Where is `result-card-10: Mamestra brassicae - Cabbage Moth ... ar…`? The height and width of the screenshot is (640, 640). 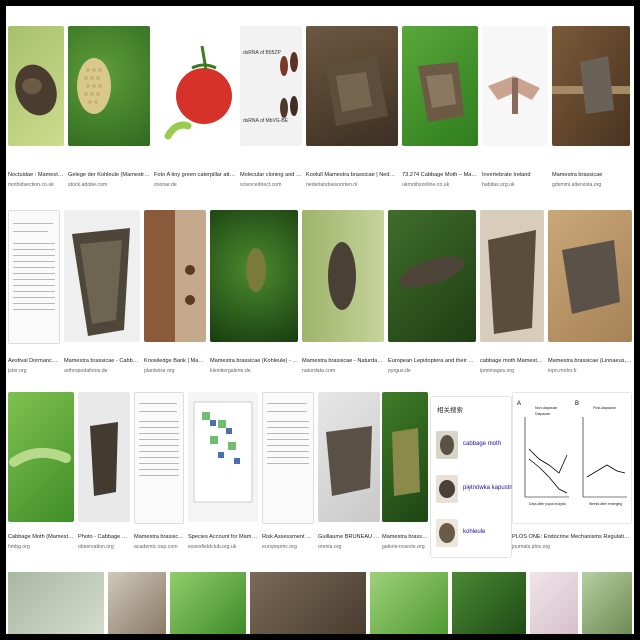
result-card-10: Mamestra brassicae - Cabbage Moth ... ar… is located at coordinates (102, 296).